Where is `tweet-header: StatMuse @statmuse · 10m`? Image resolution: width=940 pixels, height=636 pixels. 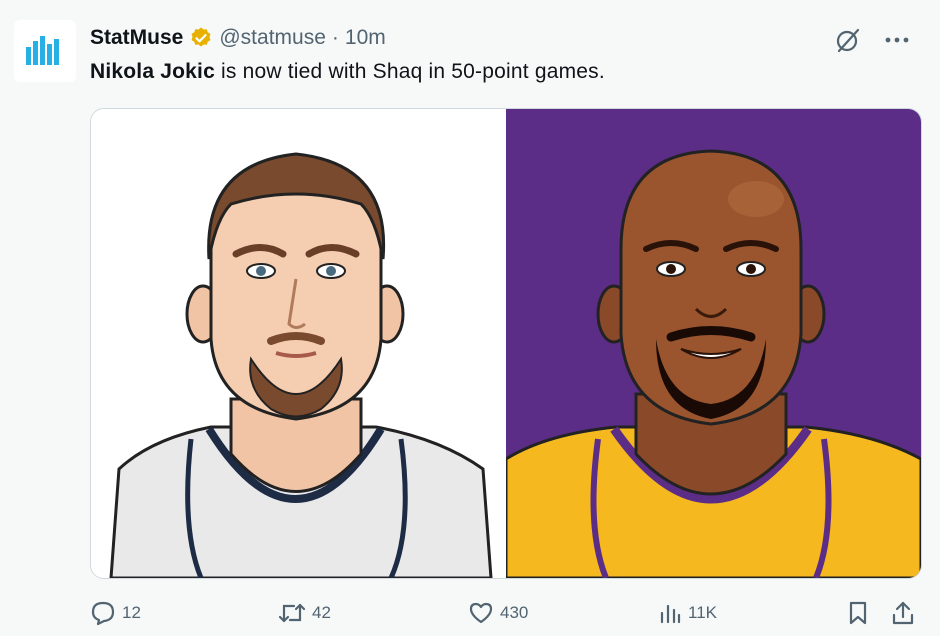 tweet-header: StatMuse @statmuse · 10m is located at coordinates (500, 39).